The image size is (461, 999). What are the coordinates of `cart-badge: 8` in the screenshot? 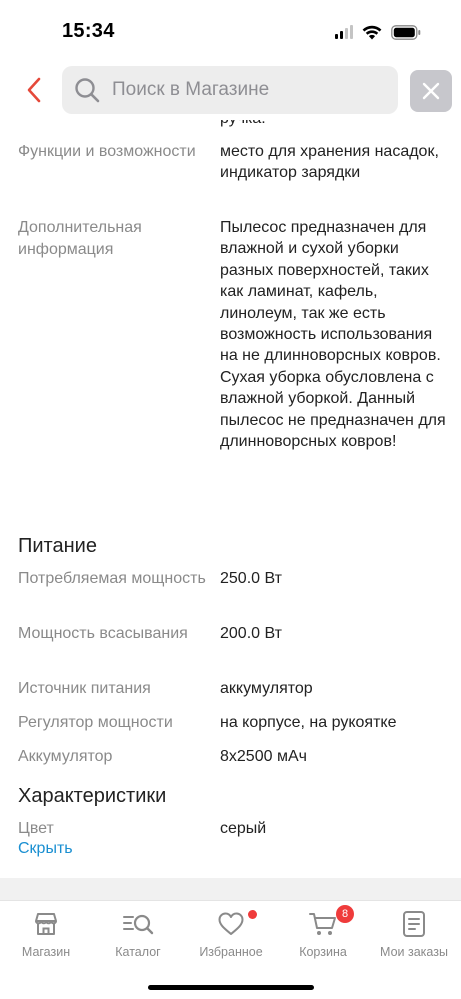 It's located at (345, 914).